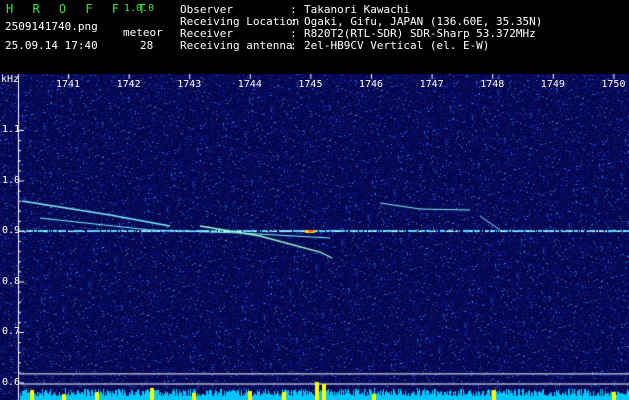  Describe the element at coordinates (371, 84) in the screenshot. I see `x-tick-label: 1746` at that location.